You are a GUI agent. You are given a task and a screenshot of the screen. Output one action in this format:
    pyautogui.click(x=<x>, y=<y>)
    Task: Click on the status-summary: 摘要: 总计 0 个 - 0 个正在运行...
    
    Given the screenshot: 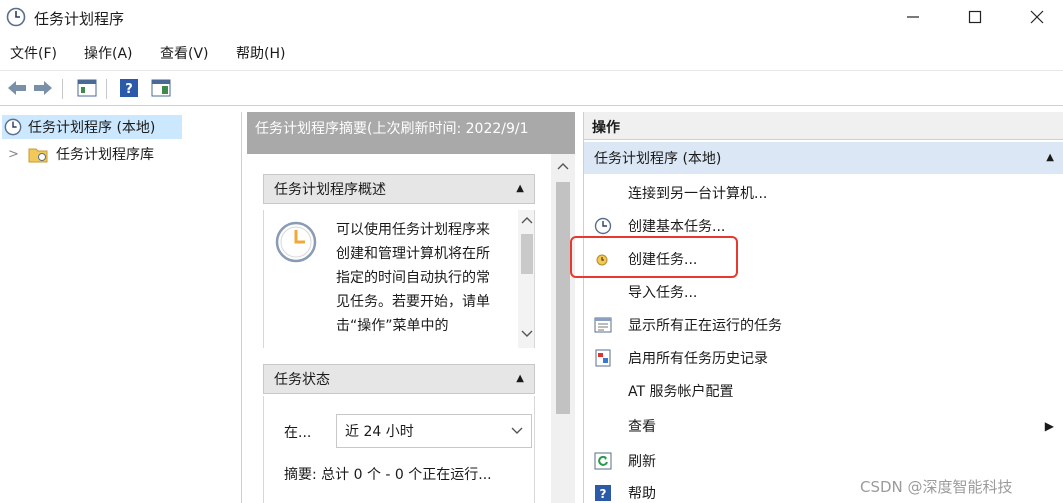 What is the action you would take?
    pyautogui.click(x=388, y=475)
    